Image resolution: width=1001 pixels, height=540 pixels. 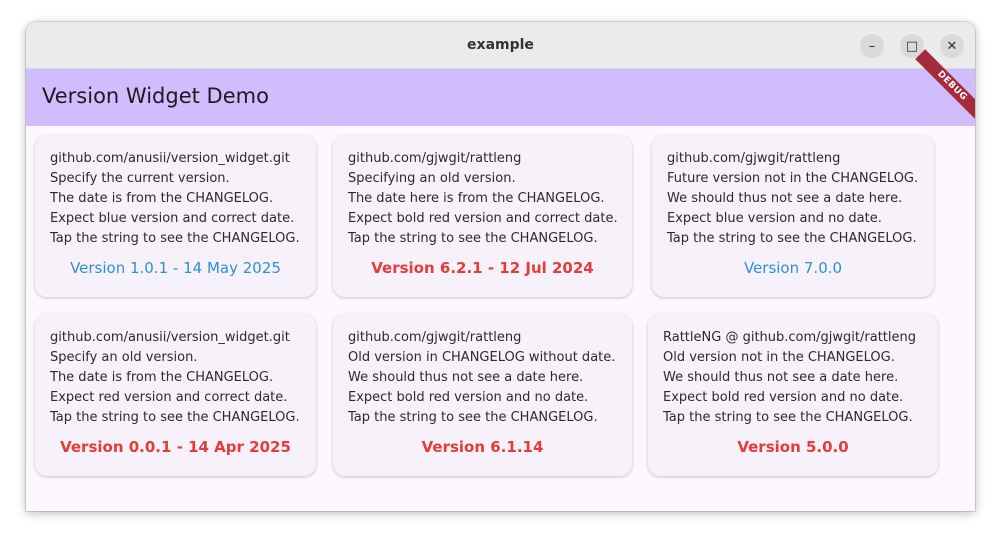 I want to click on window-titlebar: example – □ ✕, so click(x=500, y=45).